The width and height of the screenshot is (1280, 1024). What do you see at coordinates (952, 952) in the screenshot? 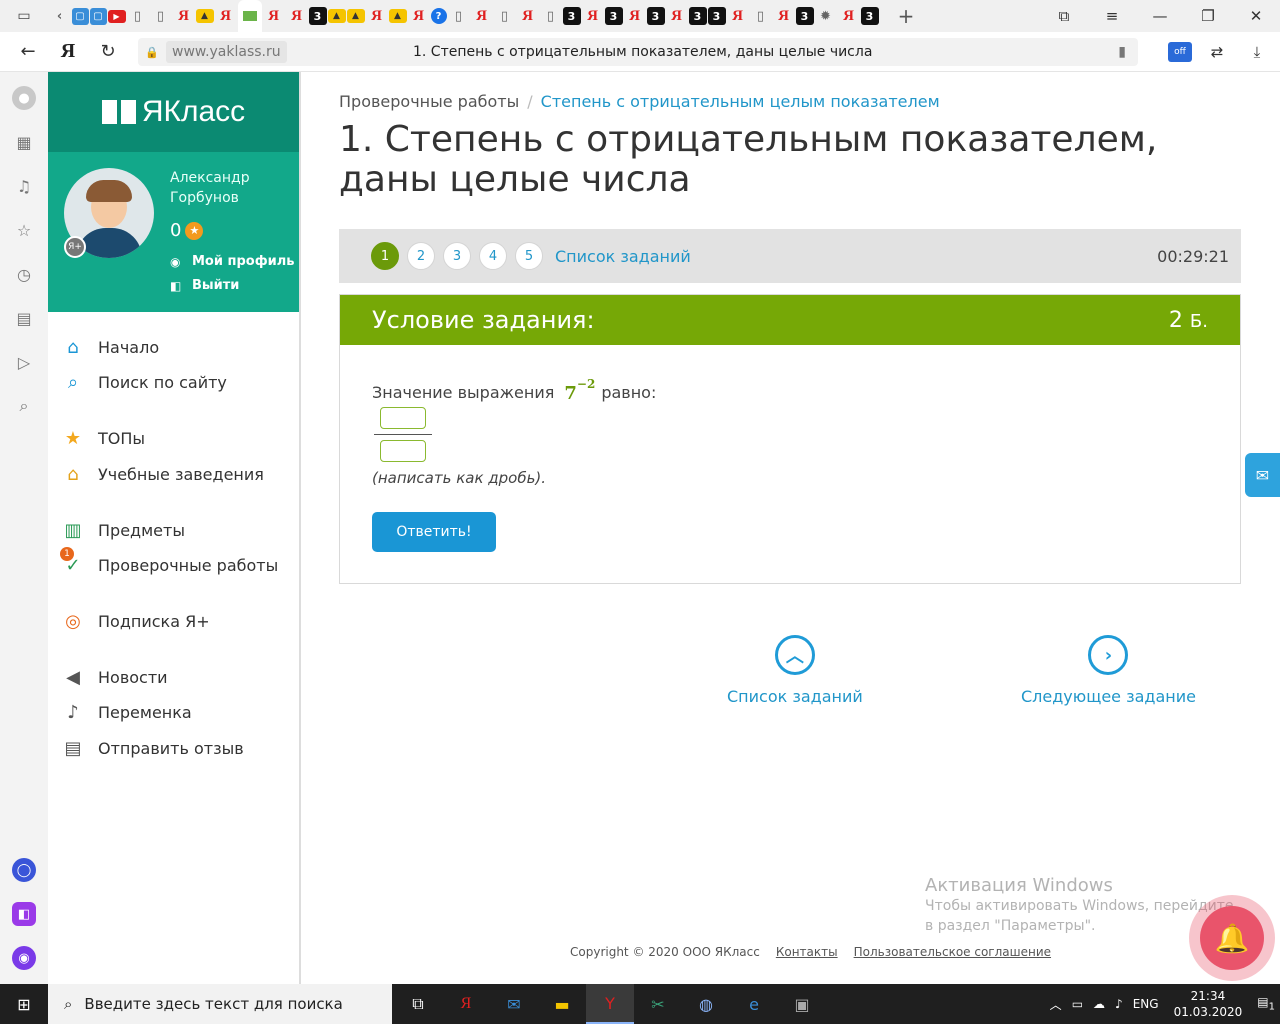
I see `agreement-link: Пользовательское соглашение` at bounding box center [952, 952].